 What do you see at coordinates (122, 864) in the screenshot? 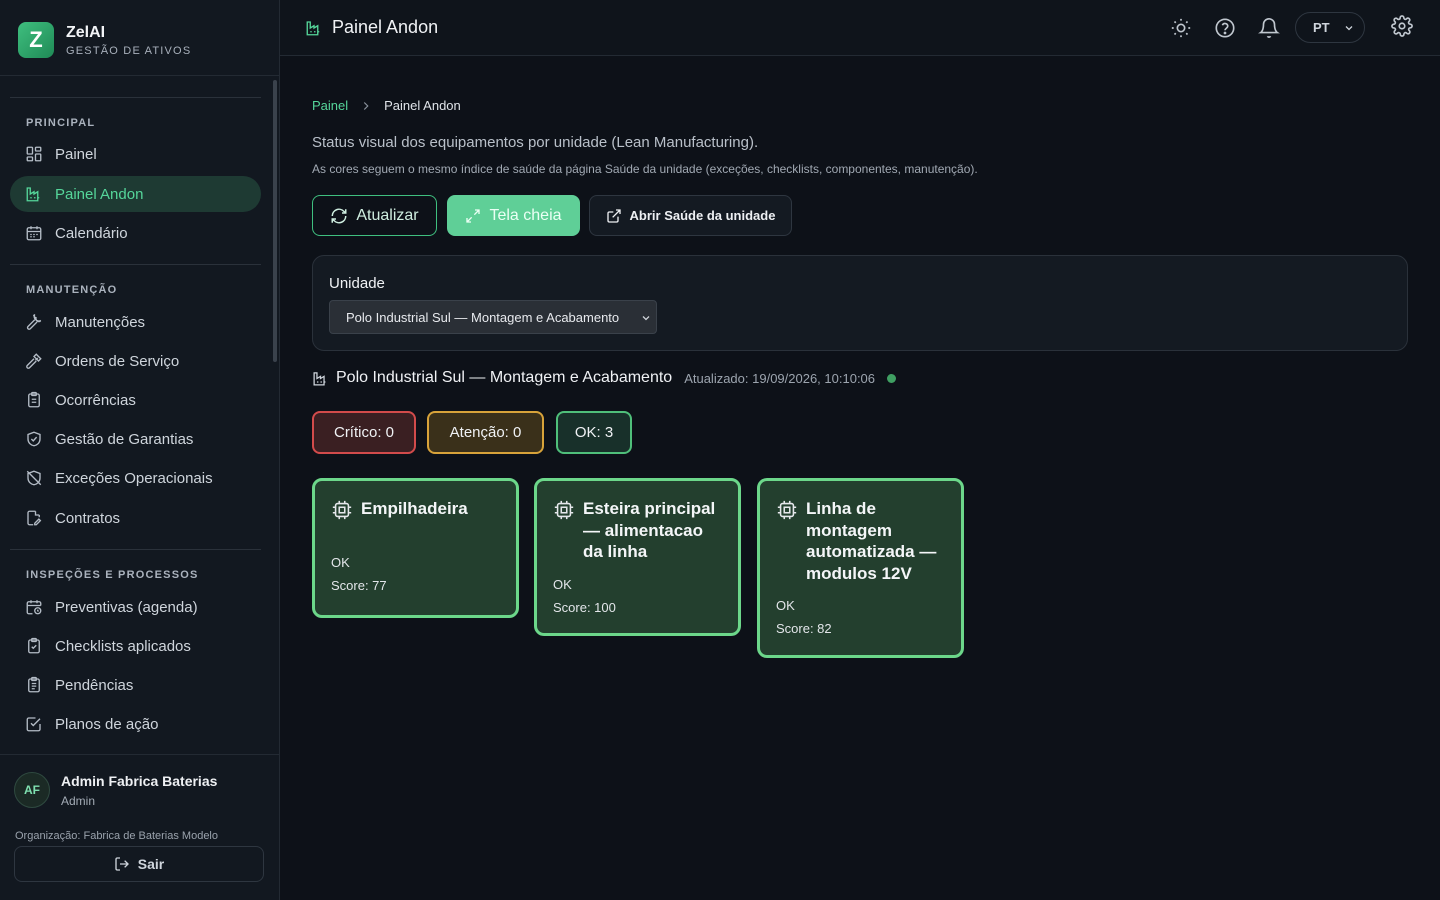
I see `logout-icon` at bounding box center [122, 864].